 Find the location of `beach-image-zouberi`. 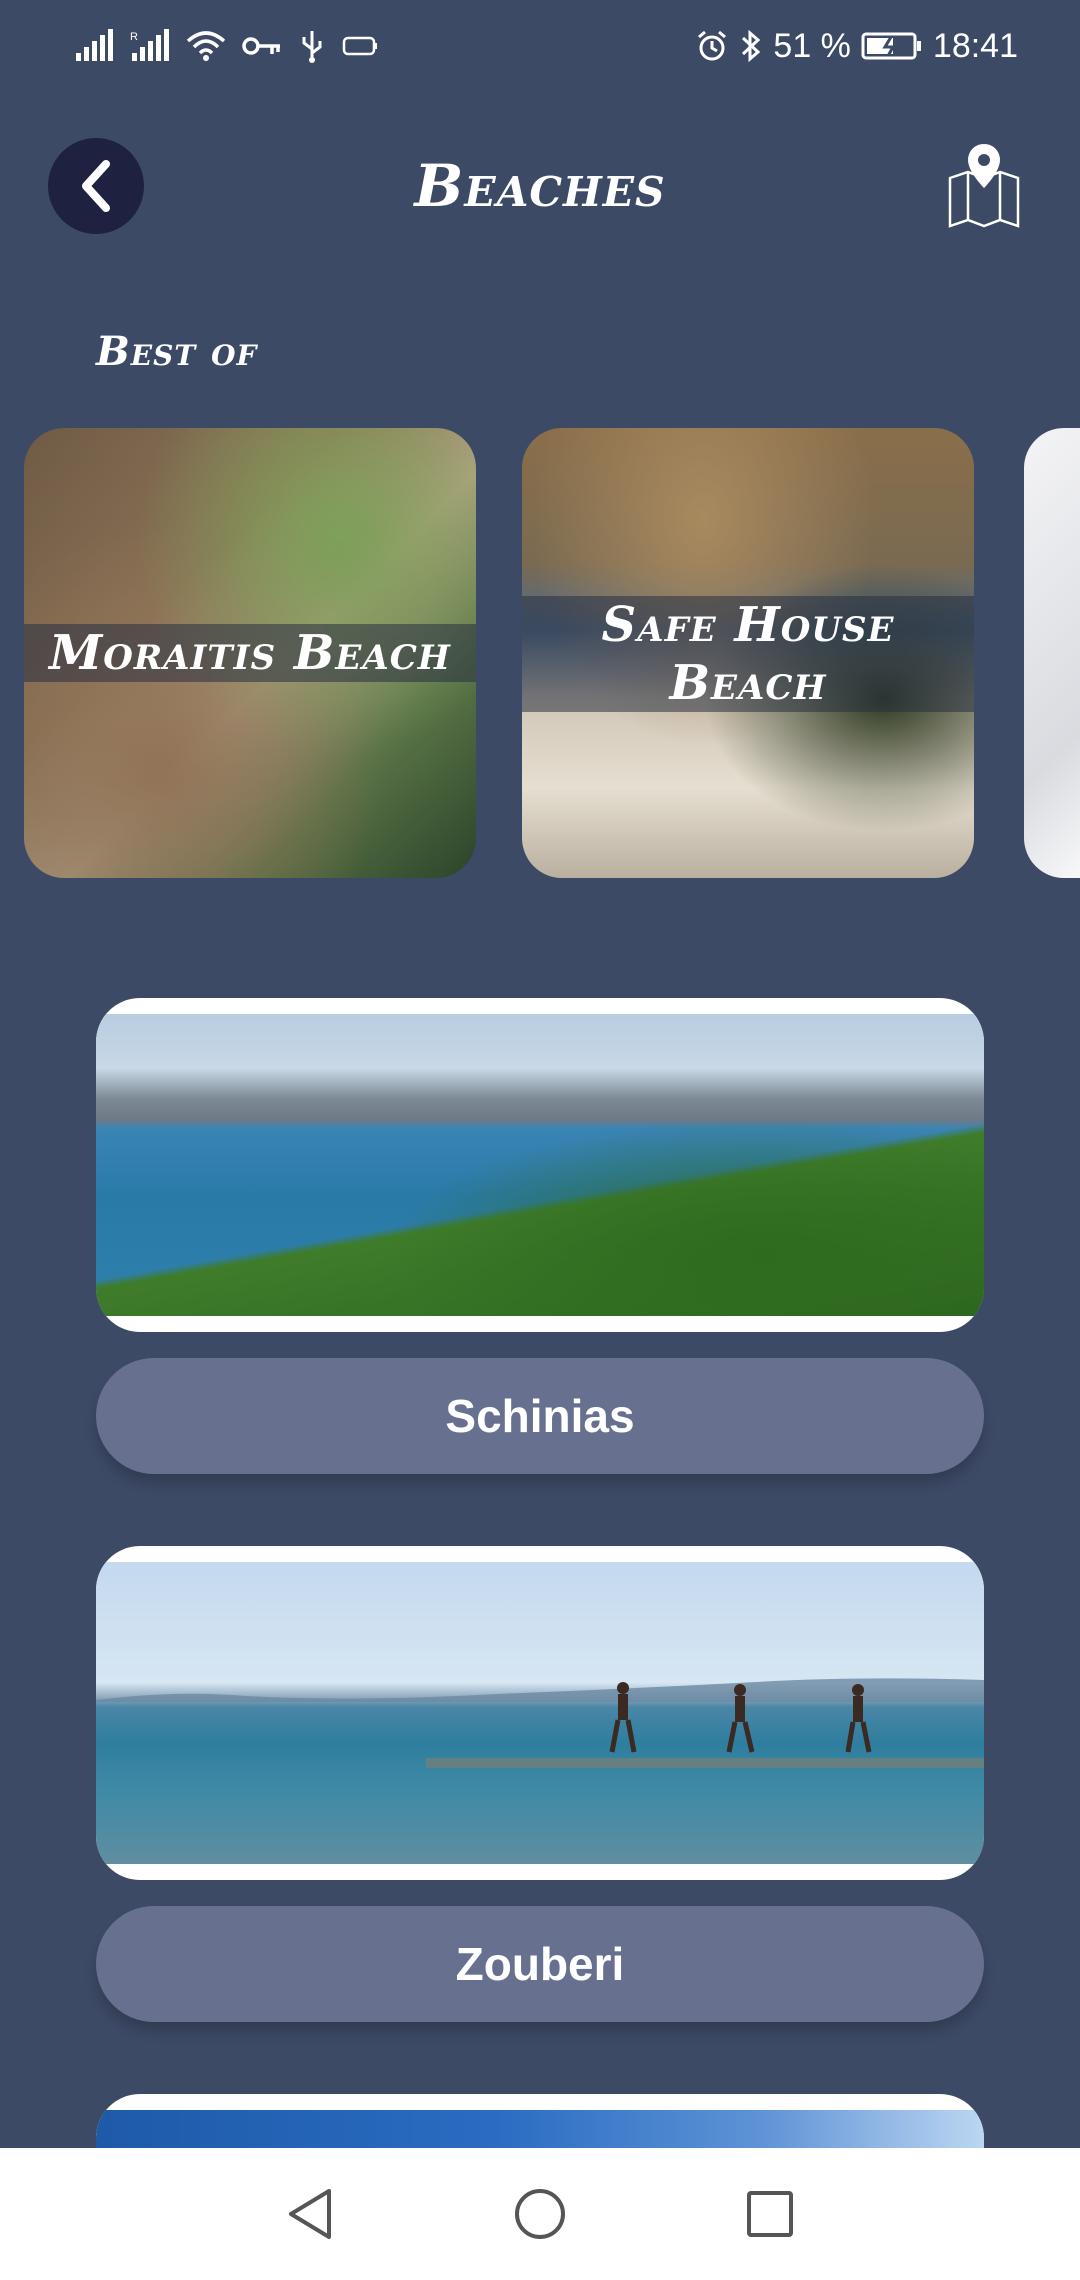

beach-image-zouberi is located at coordinates (540, 1713).